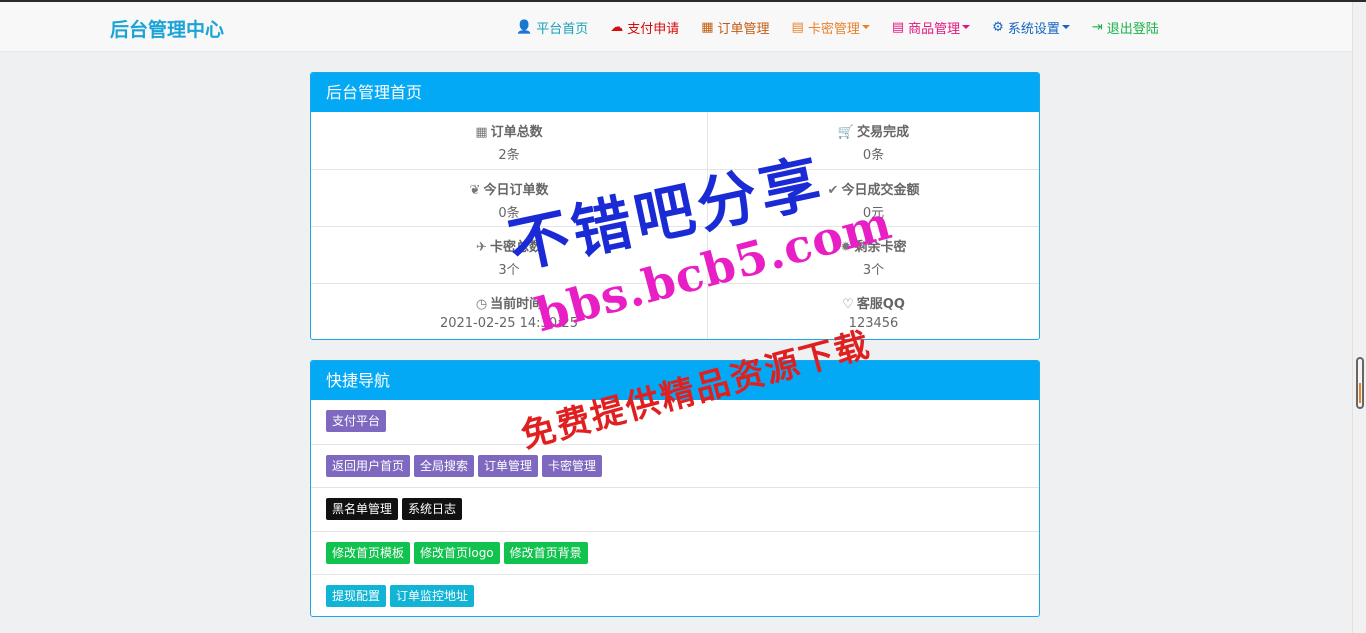  I want to click on stat-cell: ✹ 剩余卡密 3个, so click(873, 255).